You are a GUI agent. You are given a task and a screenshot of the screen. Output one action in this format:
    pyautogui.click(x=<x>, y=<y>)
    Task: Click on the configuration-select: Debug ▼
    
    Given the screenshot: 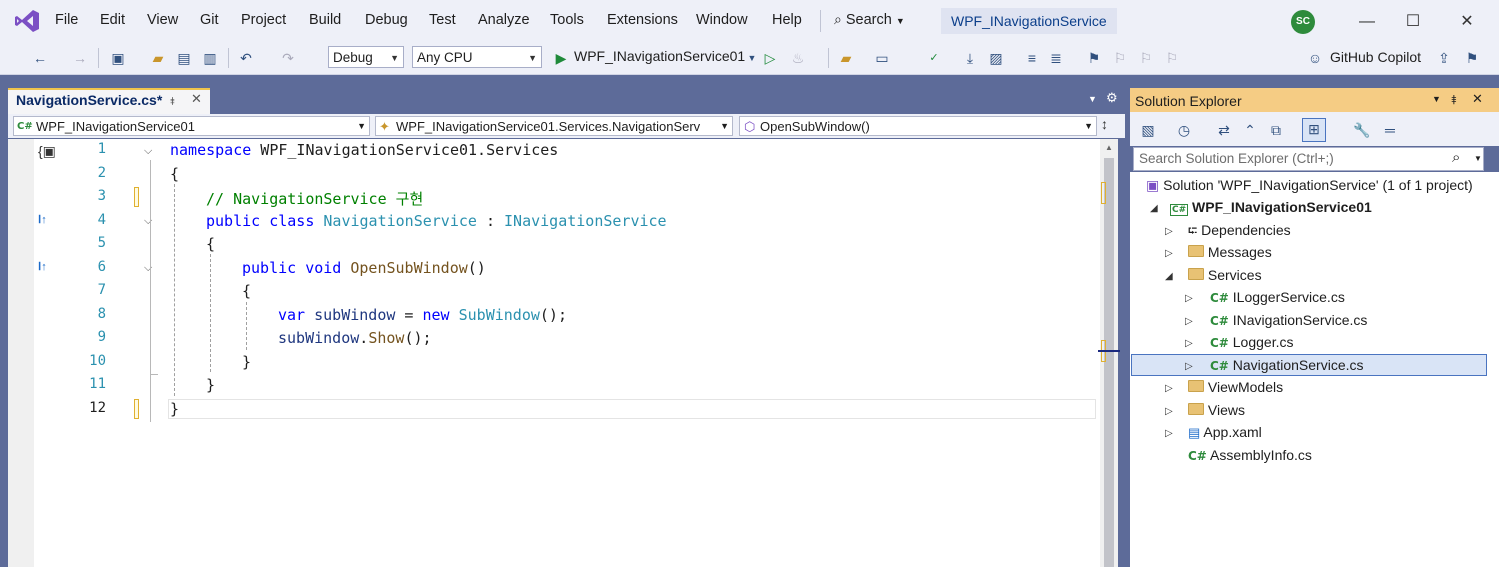 What is the action you would take?
    pyautogui.click(x=366, y=57)
    